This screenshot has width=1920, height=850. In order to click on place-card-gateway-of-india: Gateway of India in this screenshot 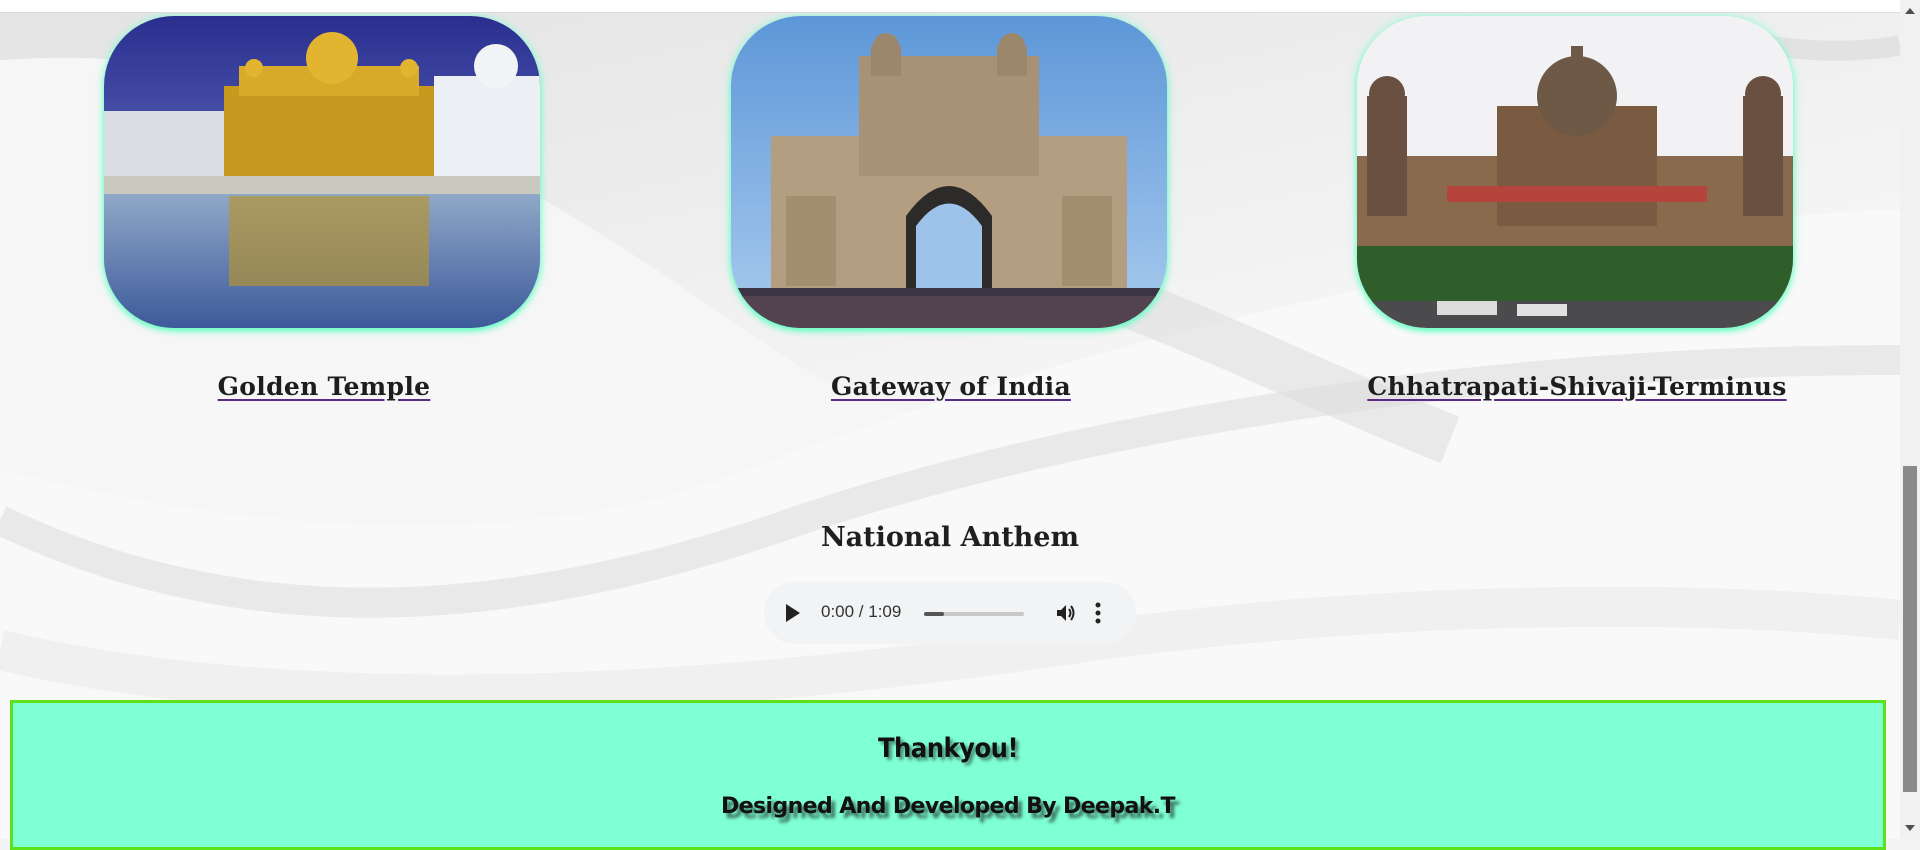, I will do `click(951, 208)`.